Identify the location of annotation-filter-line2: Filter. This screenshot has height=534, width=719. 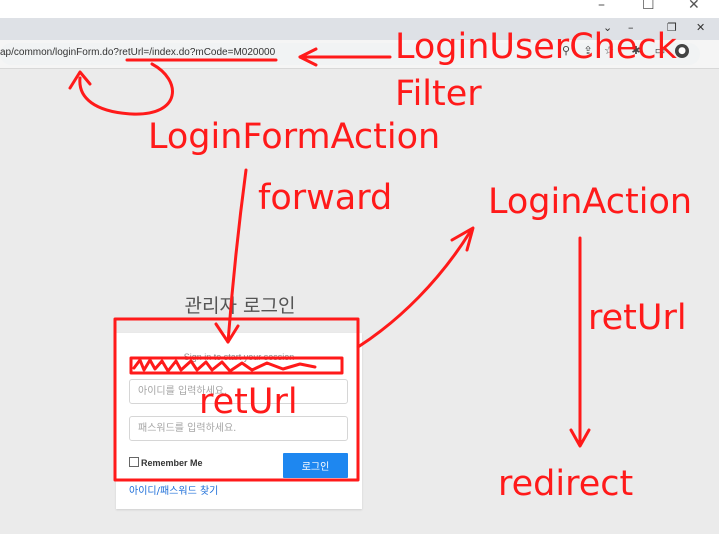
(438, 94).